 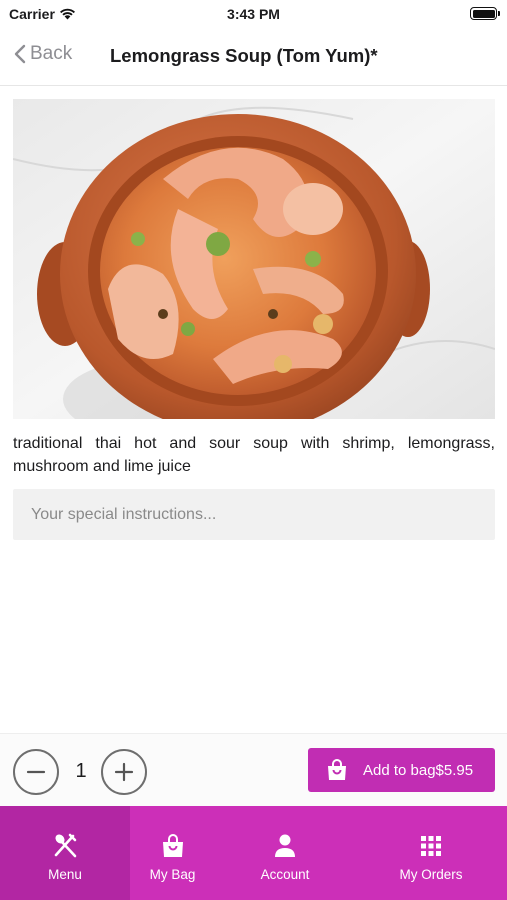 I want to click on status-bar: Carrier 3:43 PM, so click(x=253, y=13).